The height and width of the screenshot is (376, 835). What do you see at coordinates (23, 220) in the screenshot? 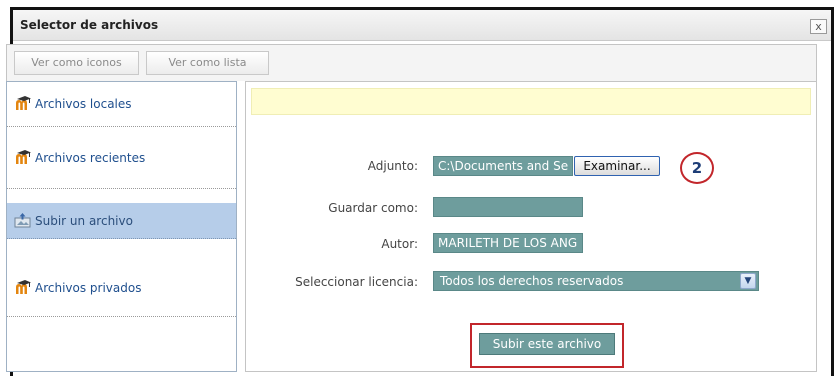
I see `upload-icon` at bounding box center [23, 220].